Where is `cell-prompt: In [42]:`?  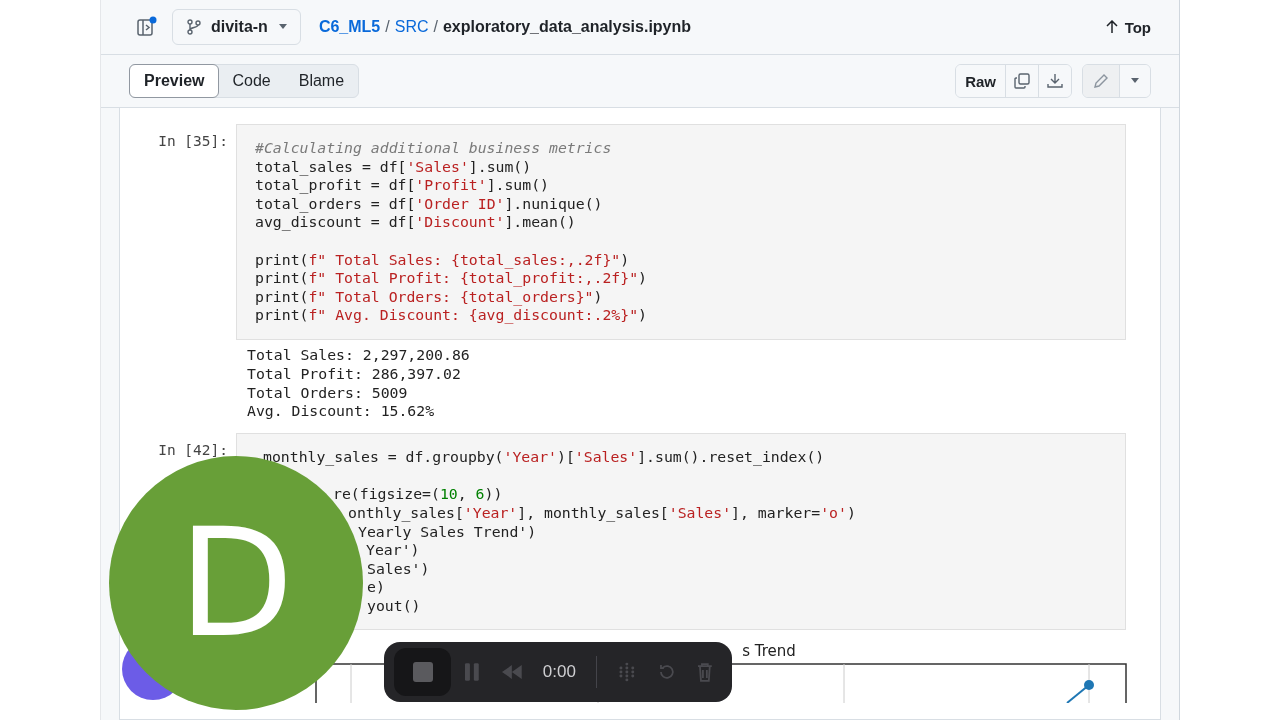
cell-prompt: In [42]: is located at coordinates (193, 450).